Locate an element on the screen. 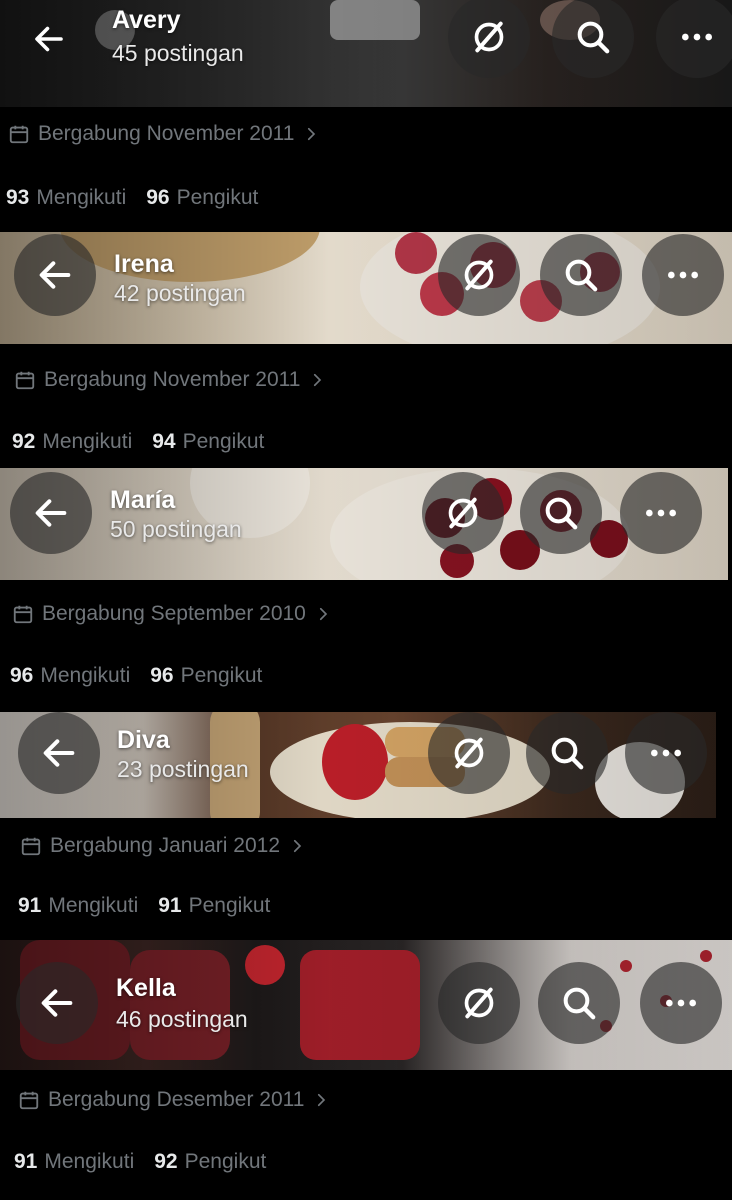  join-date-link: Bergabung September 2010 is located at coordinates (172, 614).